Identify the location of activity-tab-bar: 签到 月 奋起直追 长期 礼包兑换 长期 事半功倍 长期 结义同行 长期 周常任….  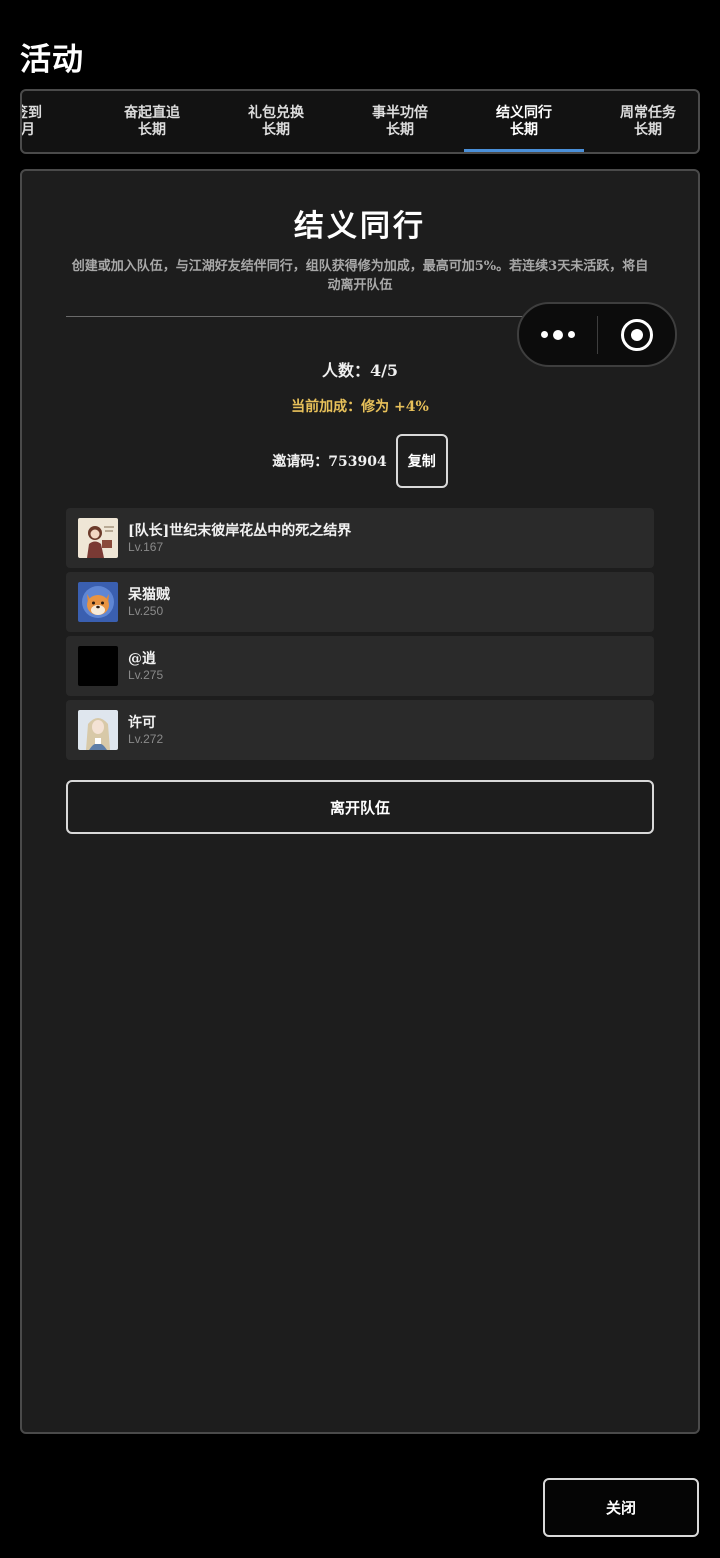
(360, 121).